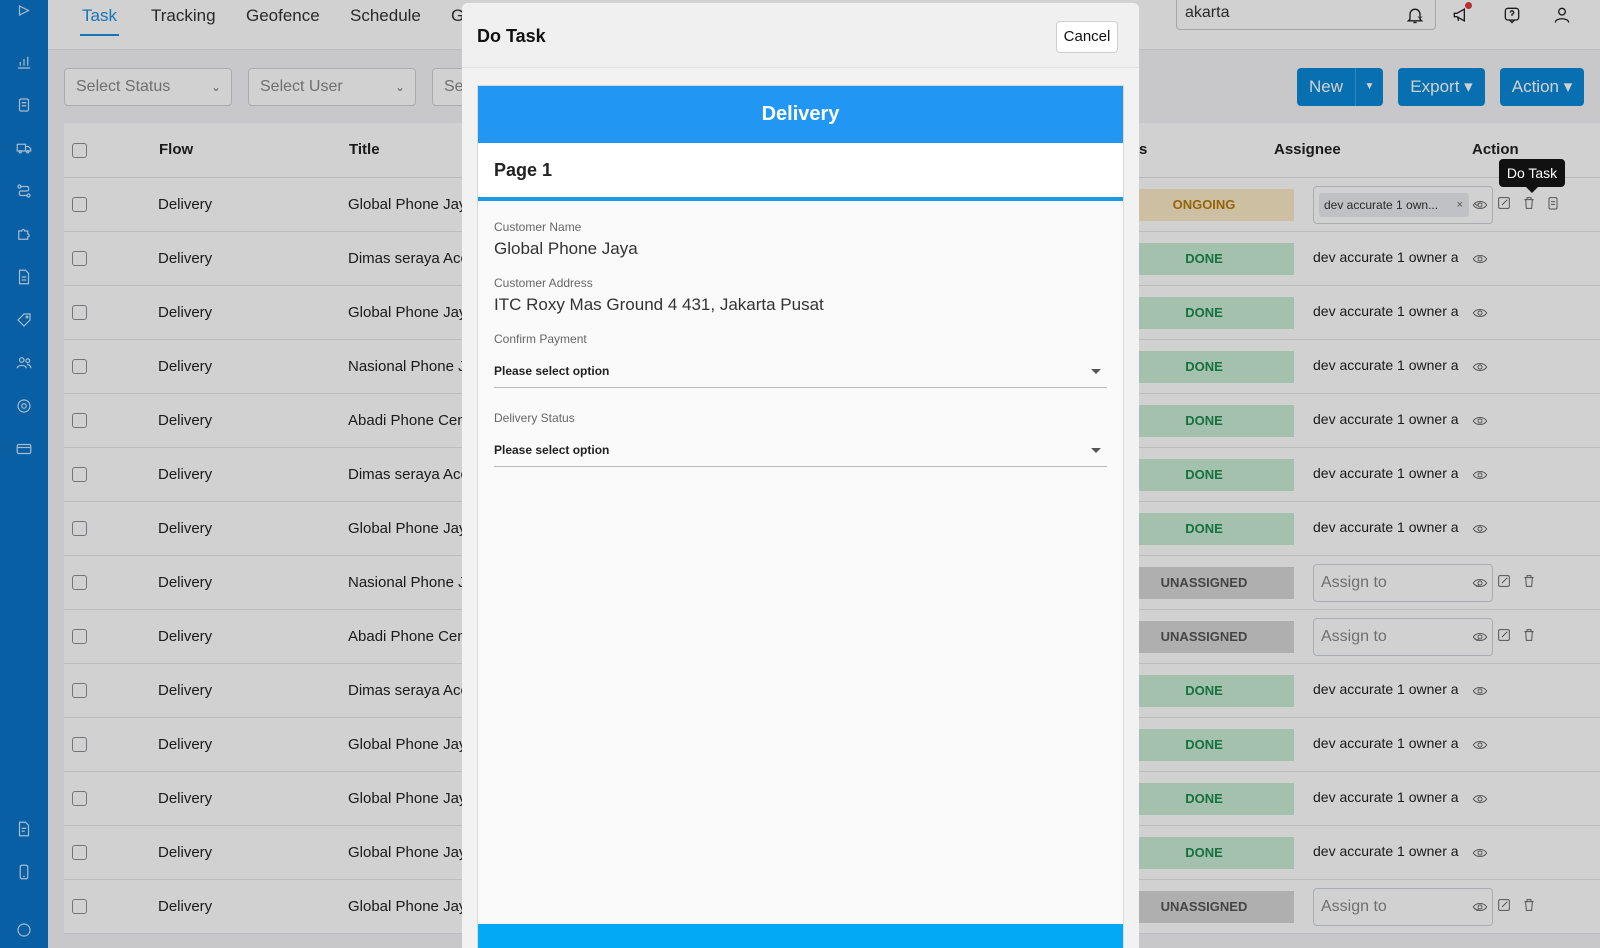 This screenshot has height=948, width=1600. Describe the element at coordinates (659, 304) in the screenshot. I see `customer-address-value: ITC Roxy Mas Ground 4 431, Jakarta Pusat` at that location.